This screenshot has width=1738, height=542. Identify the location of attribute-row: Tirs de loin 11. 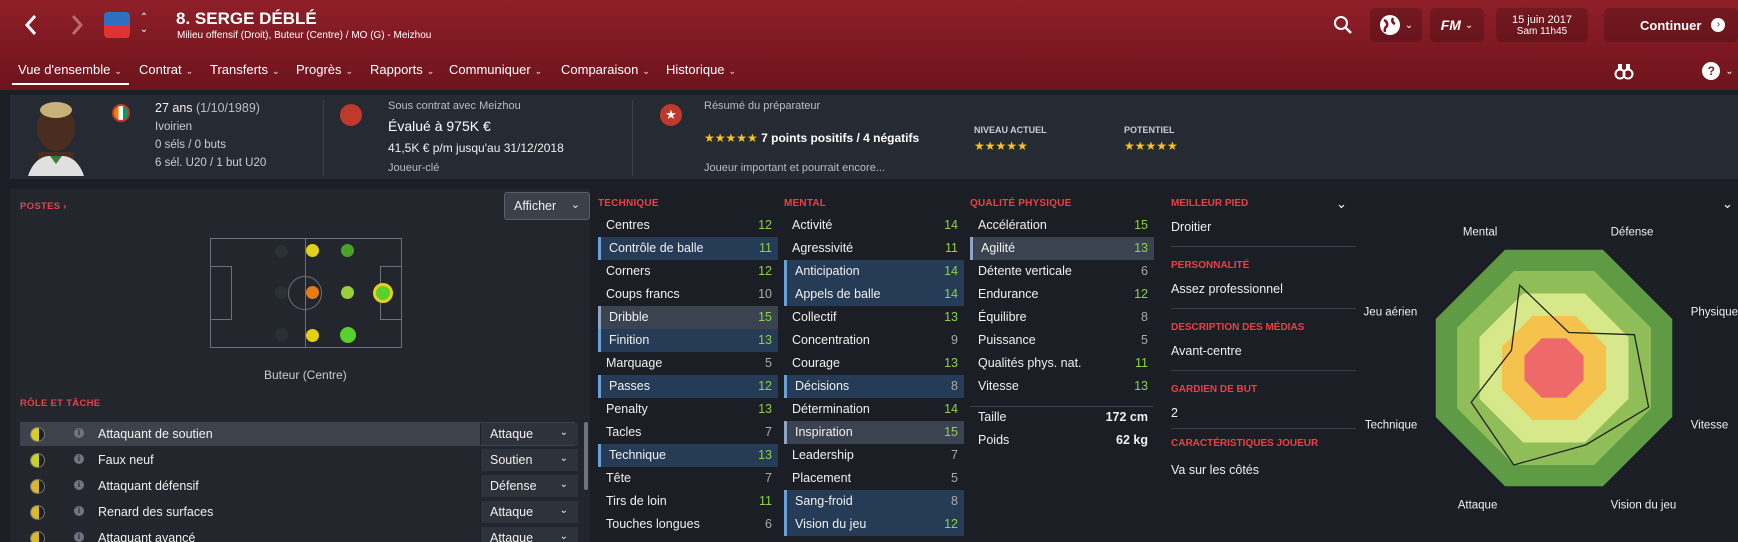
(688, 501).